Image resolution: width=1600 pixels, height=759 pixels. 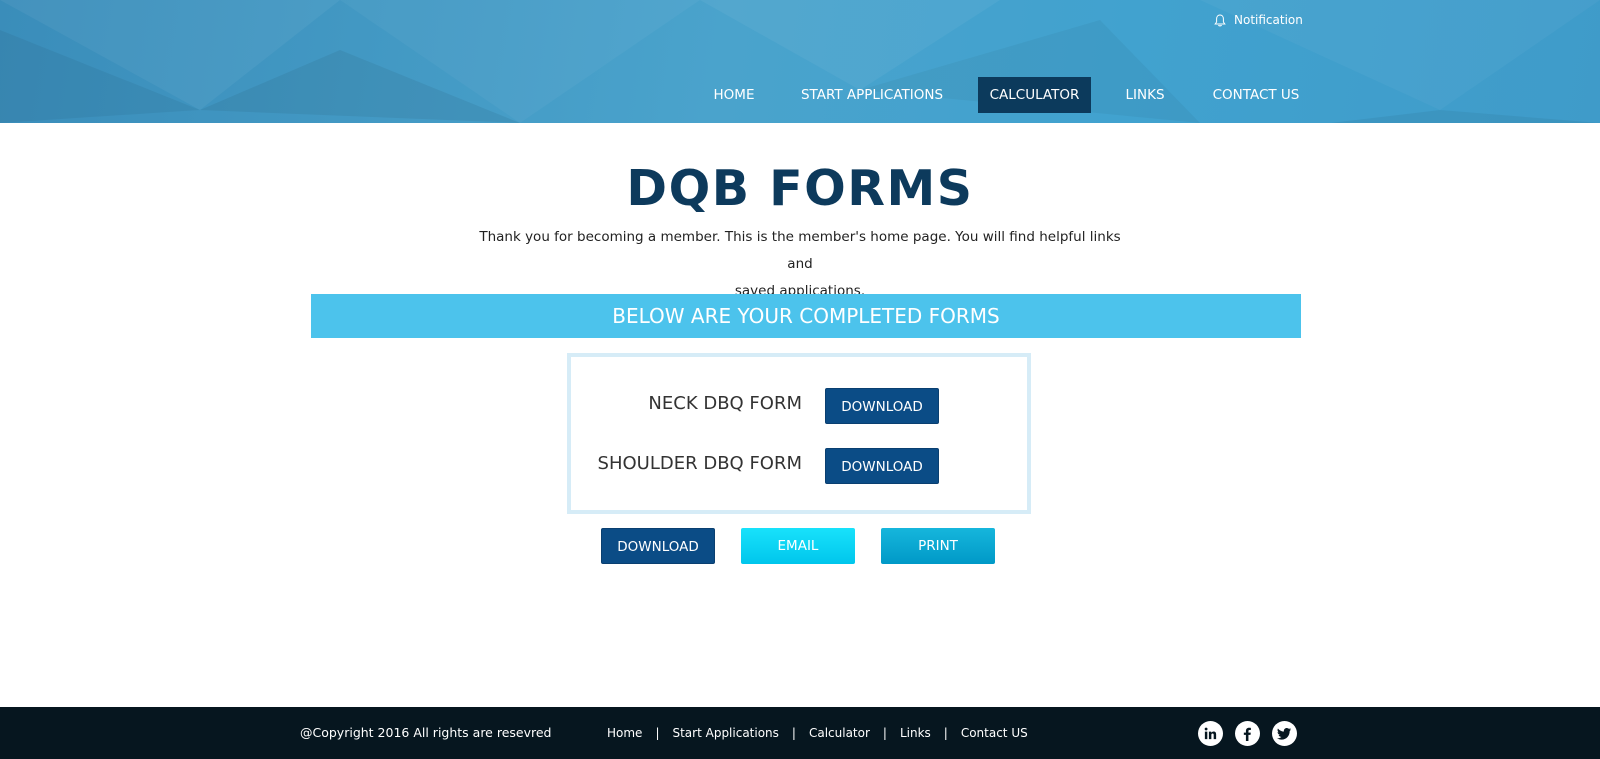 What do you see at coordinates (1256, 95) in the screenshot?
I see `nav-item-contact-us: CONTACT US` at bounding box center [1256, 95].